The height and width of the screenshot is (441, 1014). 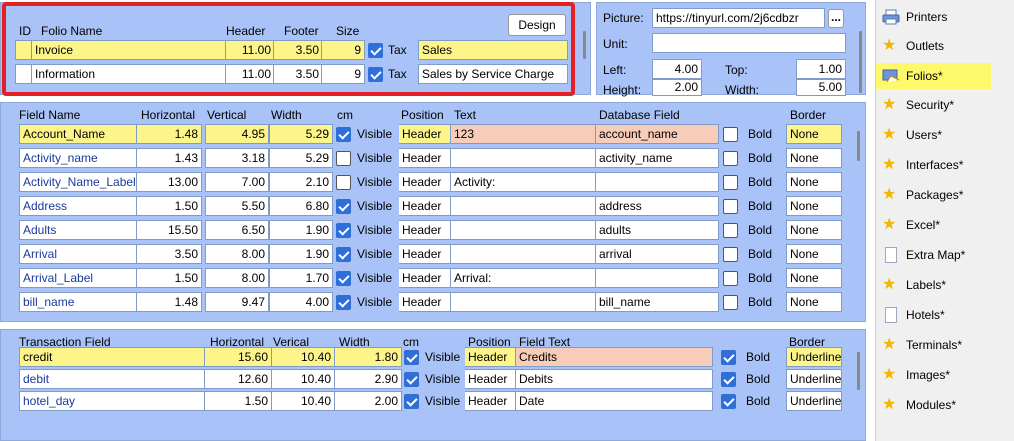 What do you see at coordinates (614, 379) in the screenshot?
I see `field-text-cell: Debits` at bounding box center [614, 379].